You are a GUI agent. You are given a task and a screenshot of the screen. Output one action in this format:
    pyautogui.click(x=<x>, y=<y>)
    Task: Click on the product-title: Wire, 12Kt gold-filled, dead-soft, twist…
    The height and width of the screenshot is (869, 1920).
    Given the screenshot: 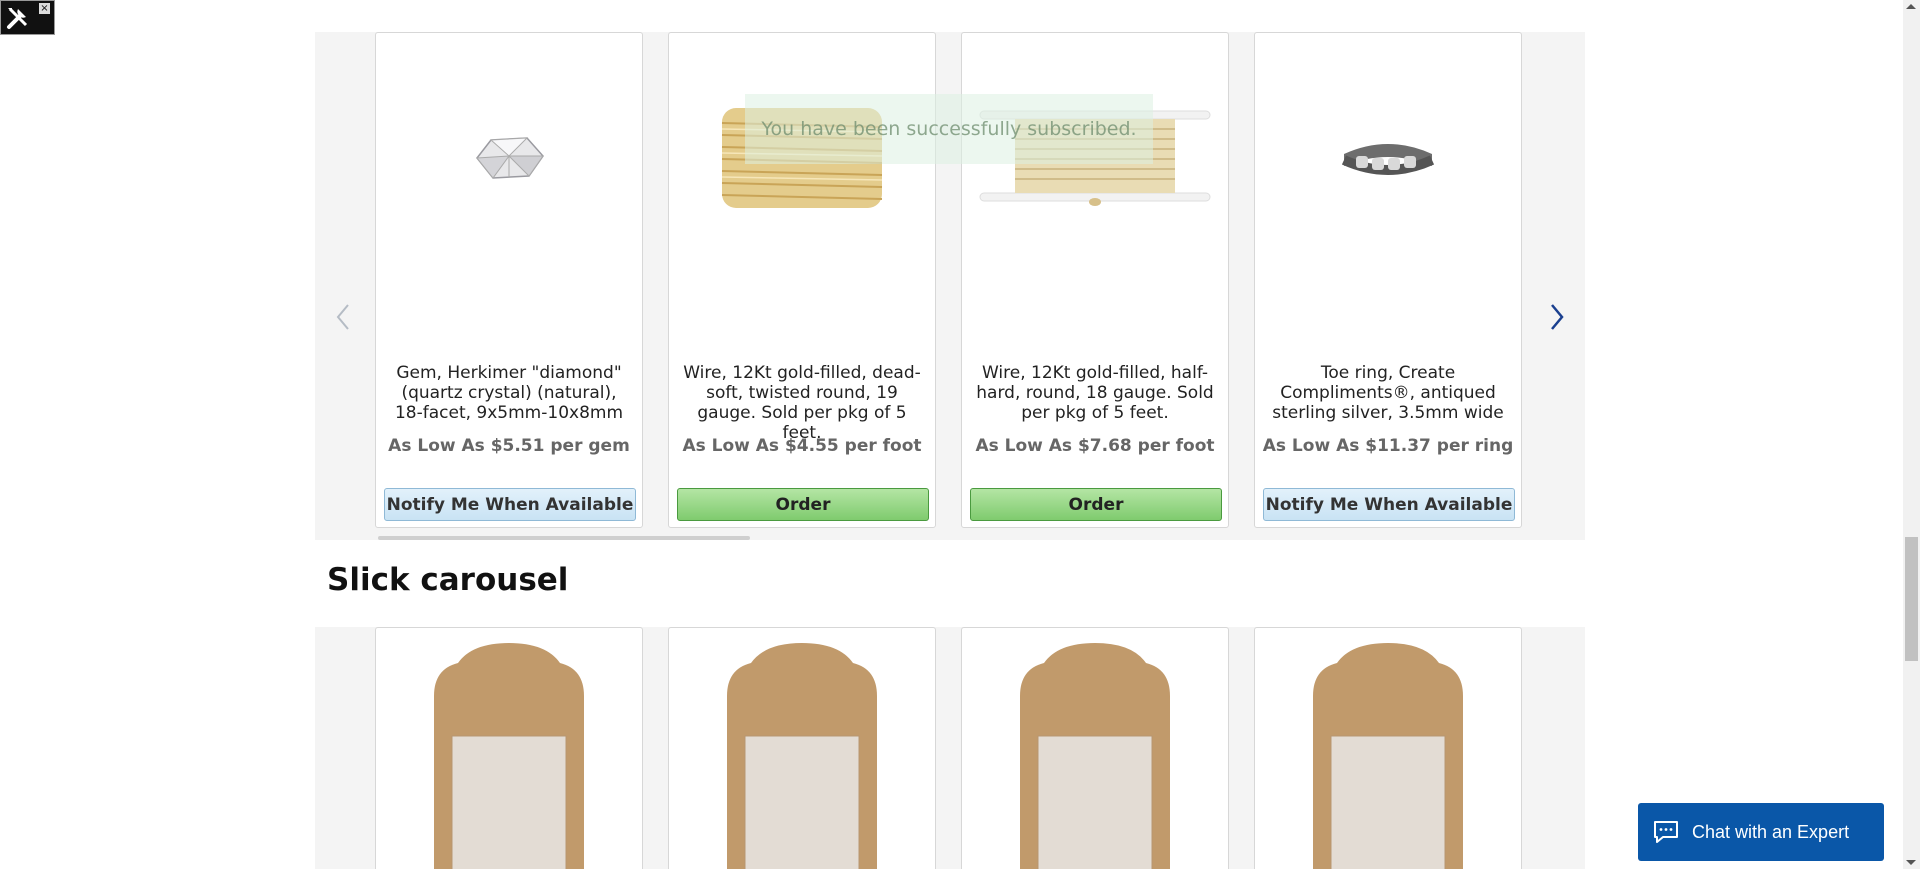 What is the action you would take?
    pyautogui.click(x=802, y=403)
    